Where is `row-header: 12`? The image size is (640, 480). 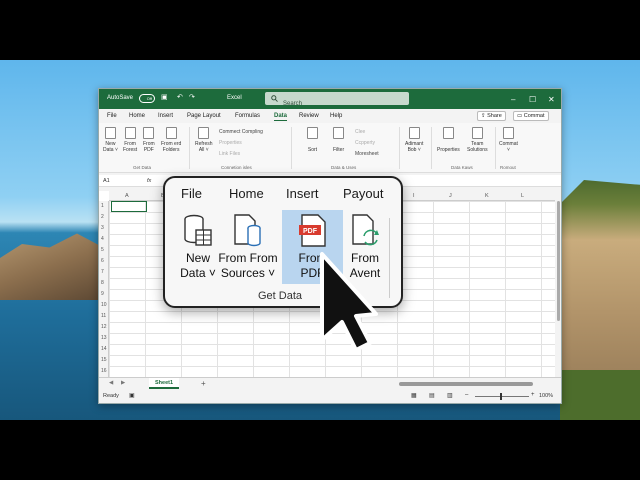
row-header: 12 is located at coordinates (104, 327).